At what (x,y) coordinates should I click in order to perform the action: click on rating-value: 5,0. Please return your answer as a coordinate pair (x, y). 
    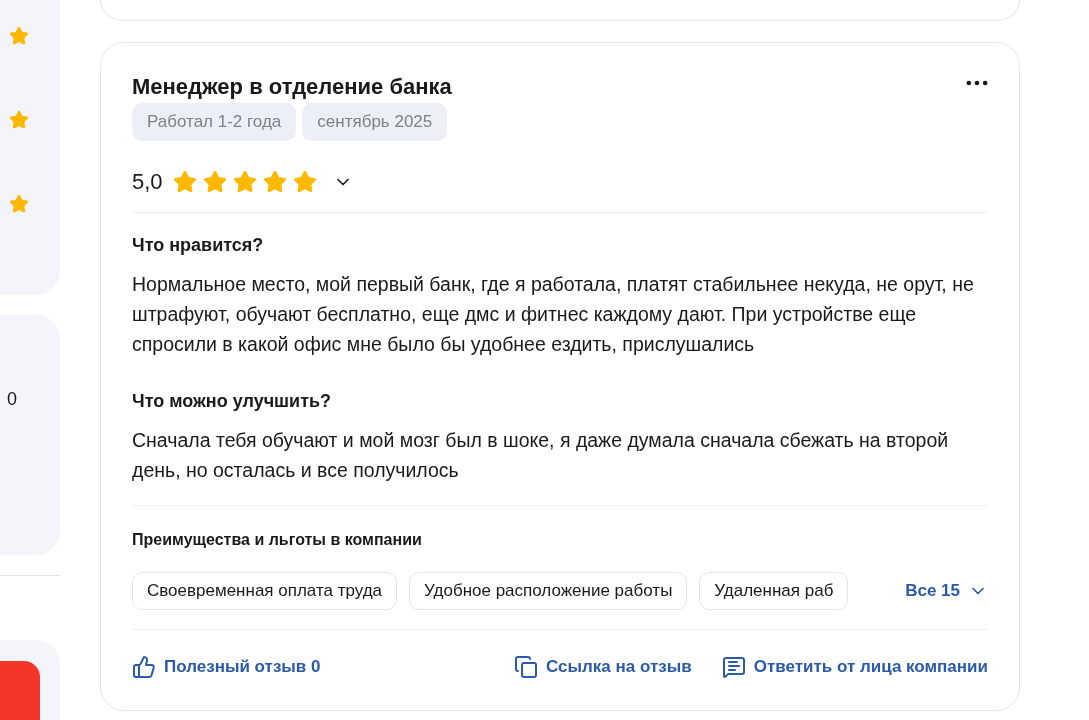
    Looking at the image, I should click on (147, 182).